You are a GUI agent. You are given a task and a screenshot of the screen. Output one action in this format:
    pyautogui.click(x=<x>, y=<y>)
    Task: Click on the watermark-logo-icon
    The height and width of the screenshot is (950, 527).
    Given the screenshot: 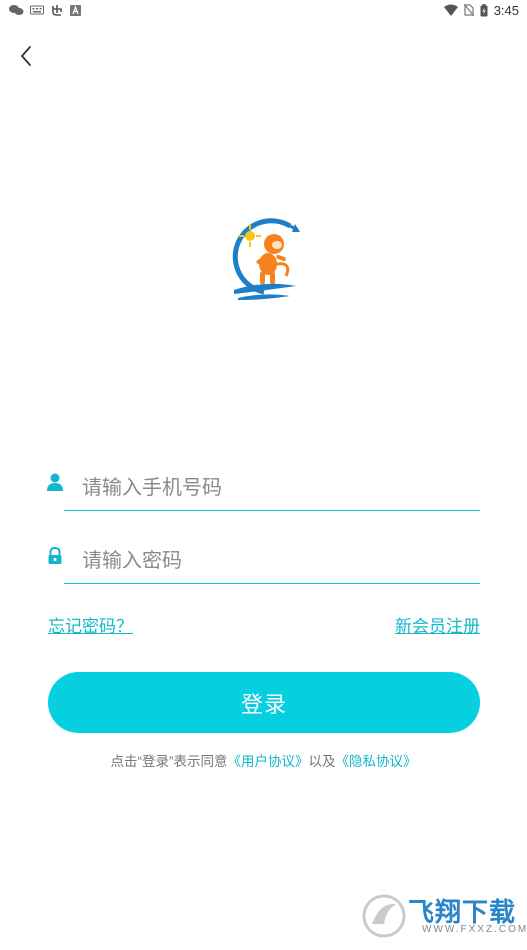 What is the action you would take?
    pyautogui.click(x=384, y=916)
    